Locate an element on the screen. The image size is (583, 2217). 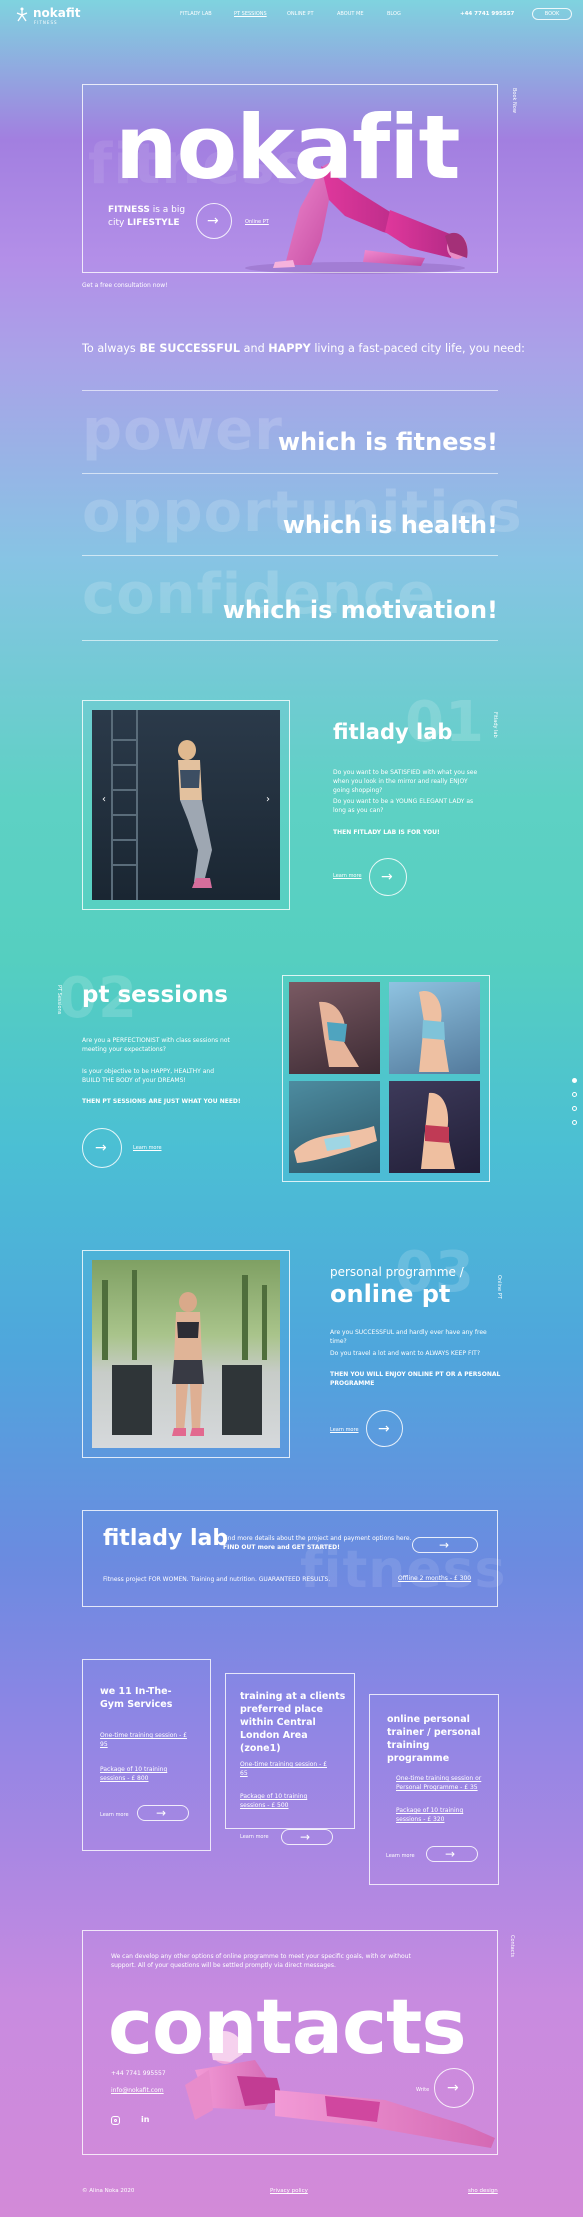
footer-credit: sho design is located at coordinates (483, 2191).